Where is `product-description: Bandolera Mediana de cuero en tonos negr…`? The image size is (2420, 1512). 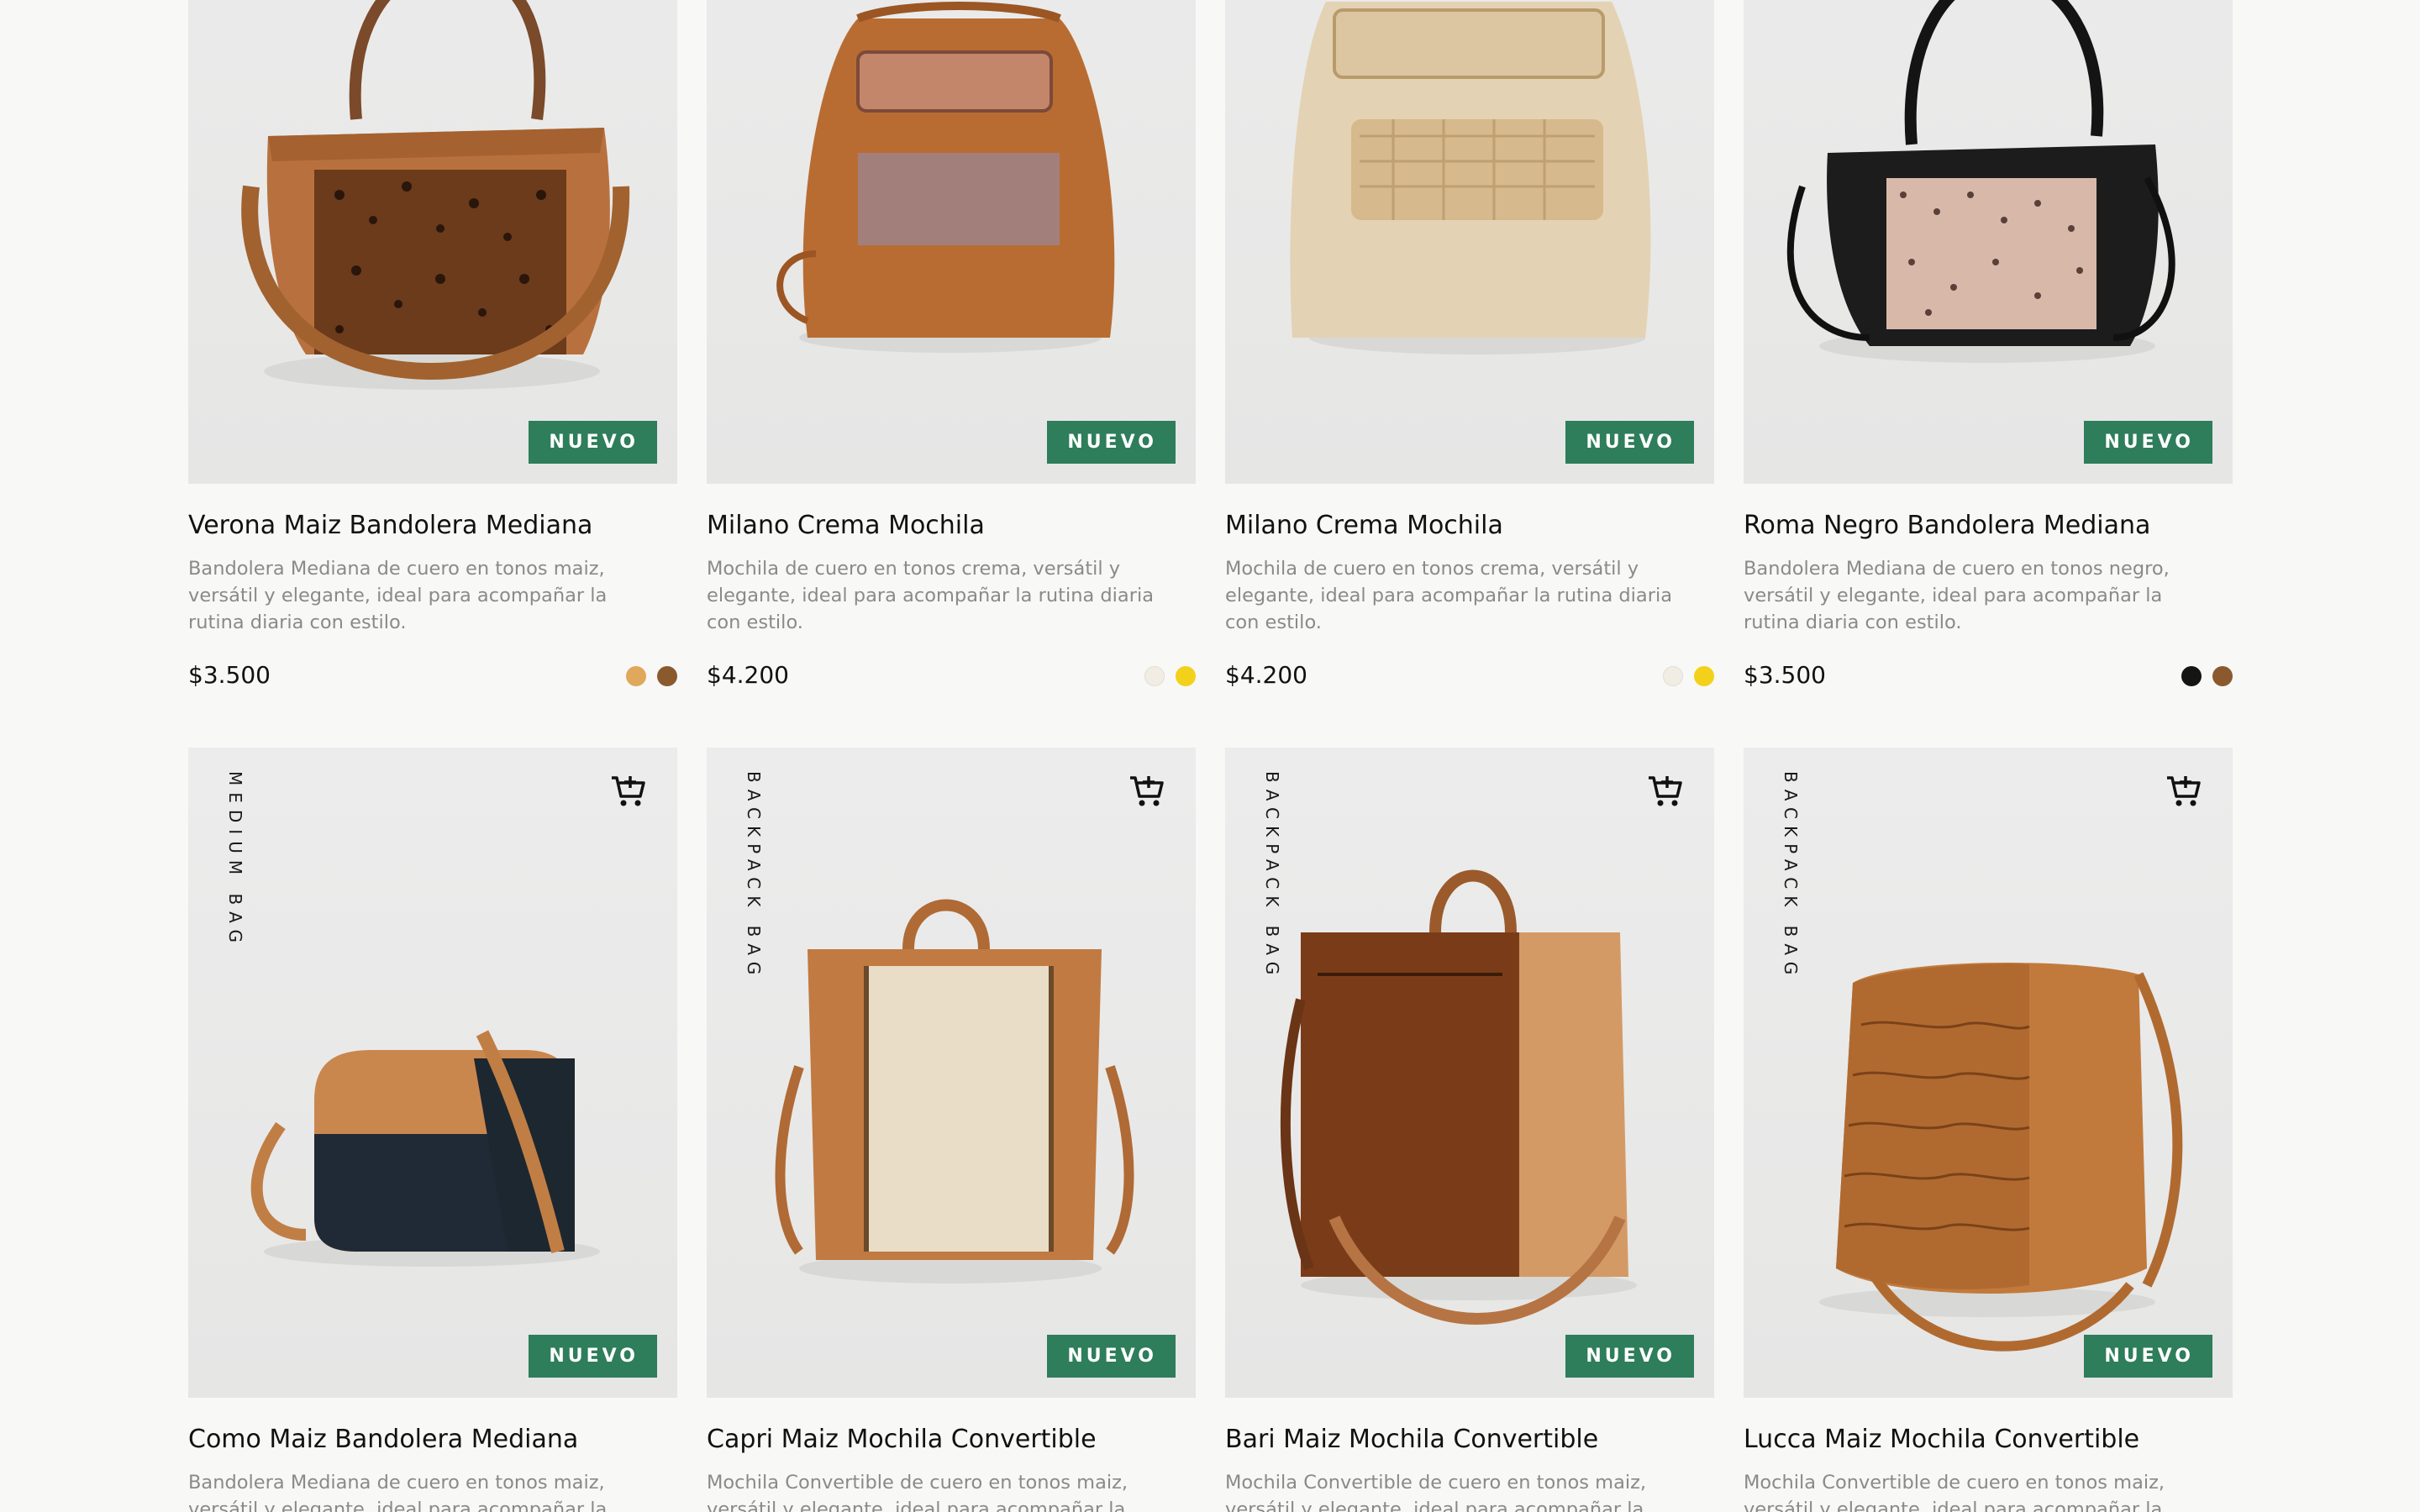
product-description: Bandolera Mediana de cuero en tonos negr… is located at coordinates (1957, 595).